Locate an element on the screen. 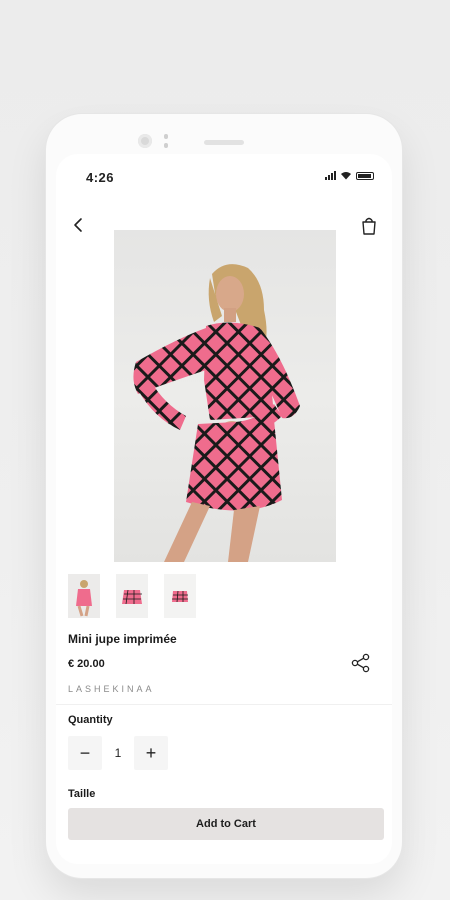  thumbnail-model-image is located at coordinates (84, 596).